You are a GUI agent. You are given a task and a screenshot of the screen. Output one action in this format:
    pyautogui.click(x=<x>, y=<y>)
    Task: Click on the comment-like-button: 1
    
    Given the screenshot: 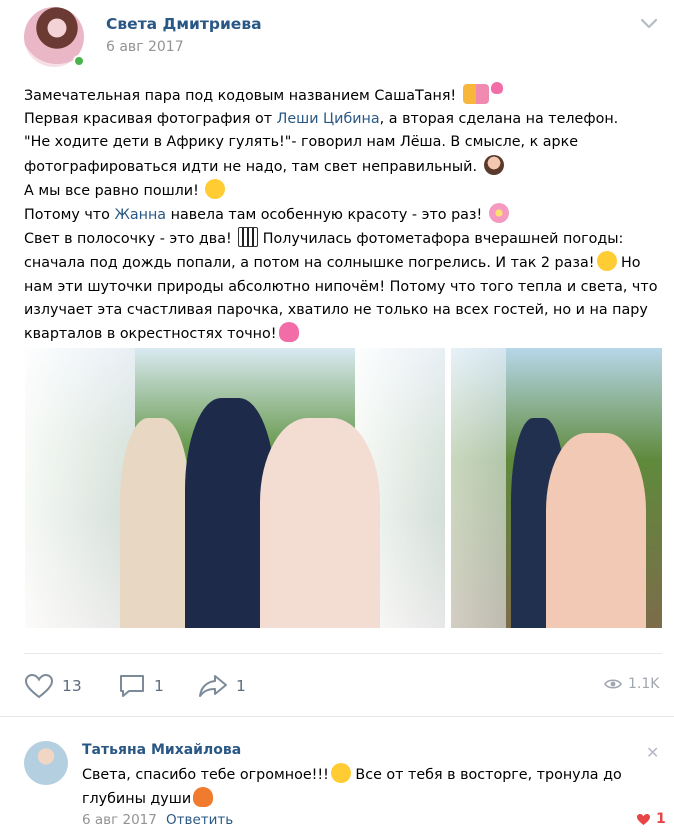 What is the action you would take?
    pyautogui.click(x=651, y=819)
    